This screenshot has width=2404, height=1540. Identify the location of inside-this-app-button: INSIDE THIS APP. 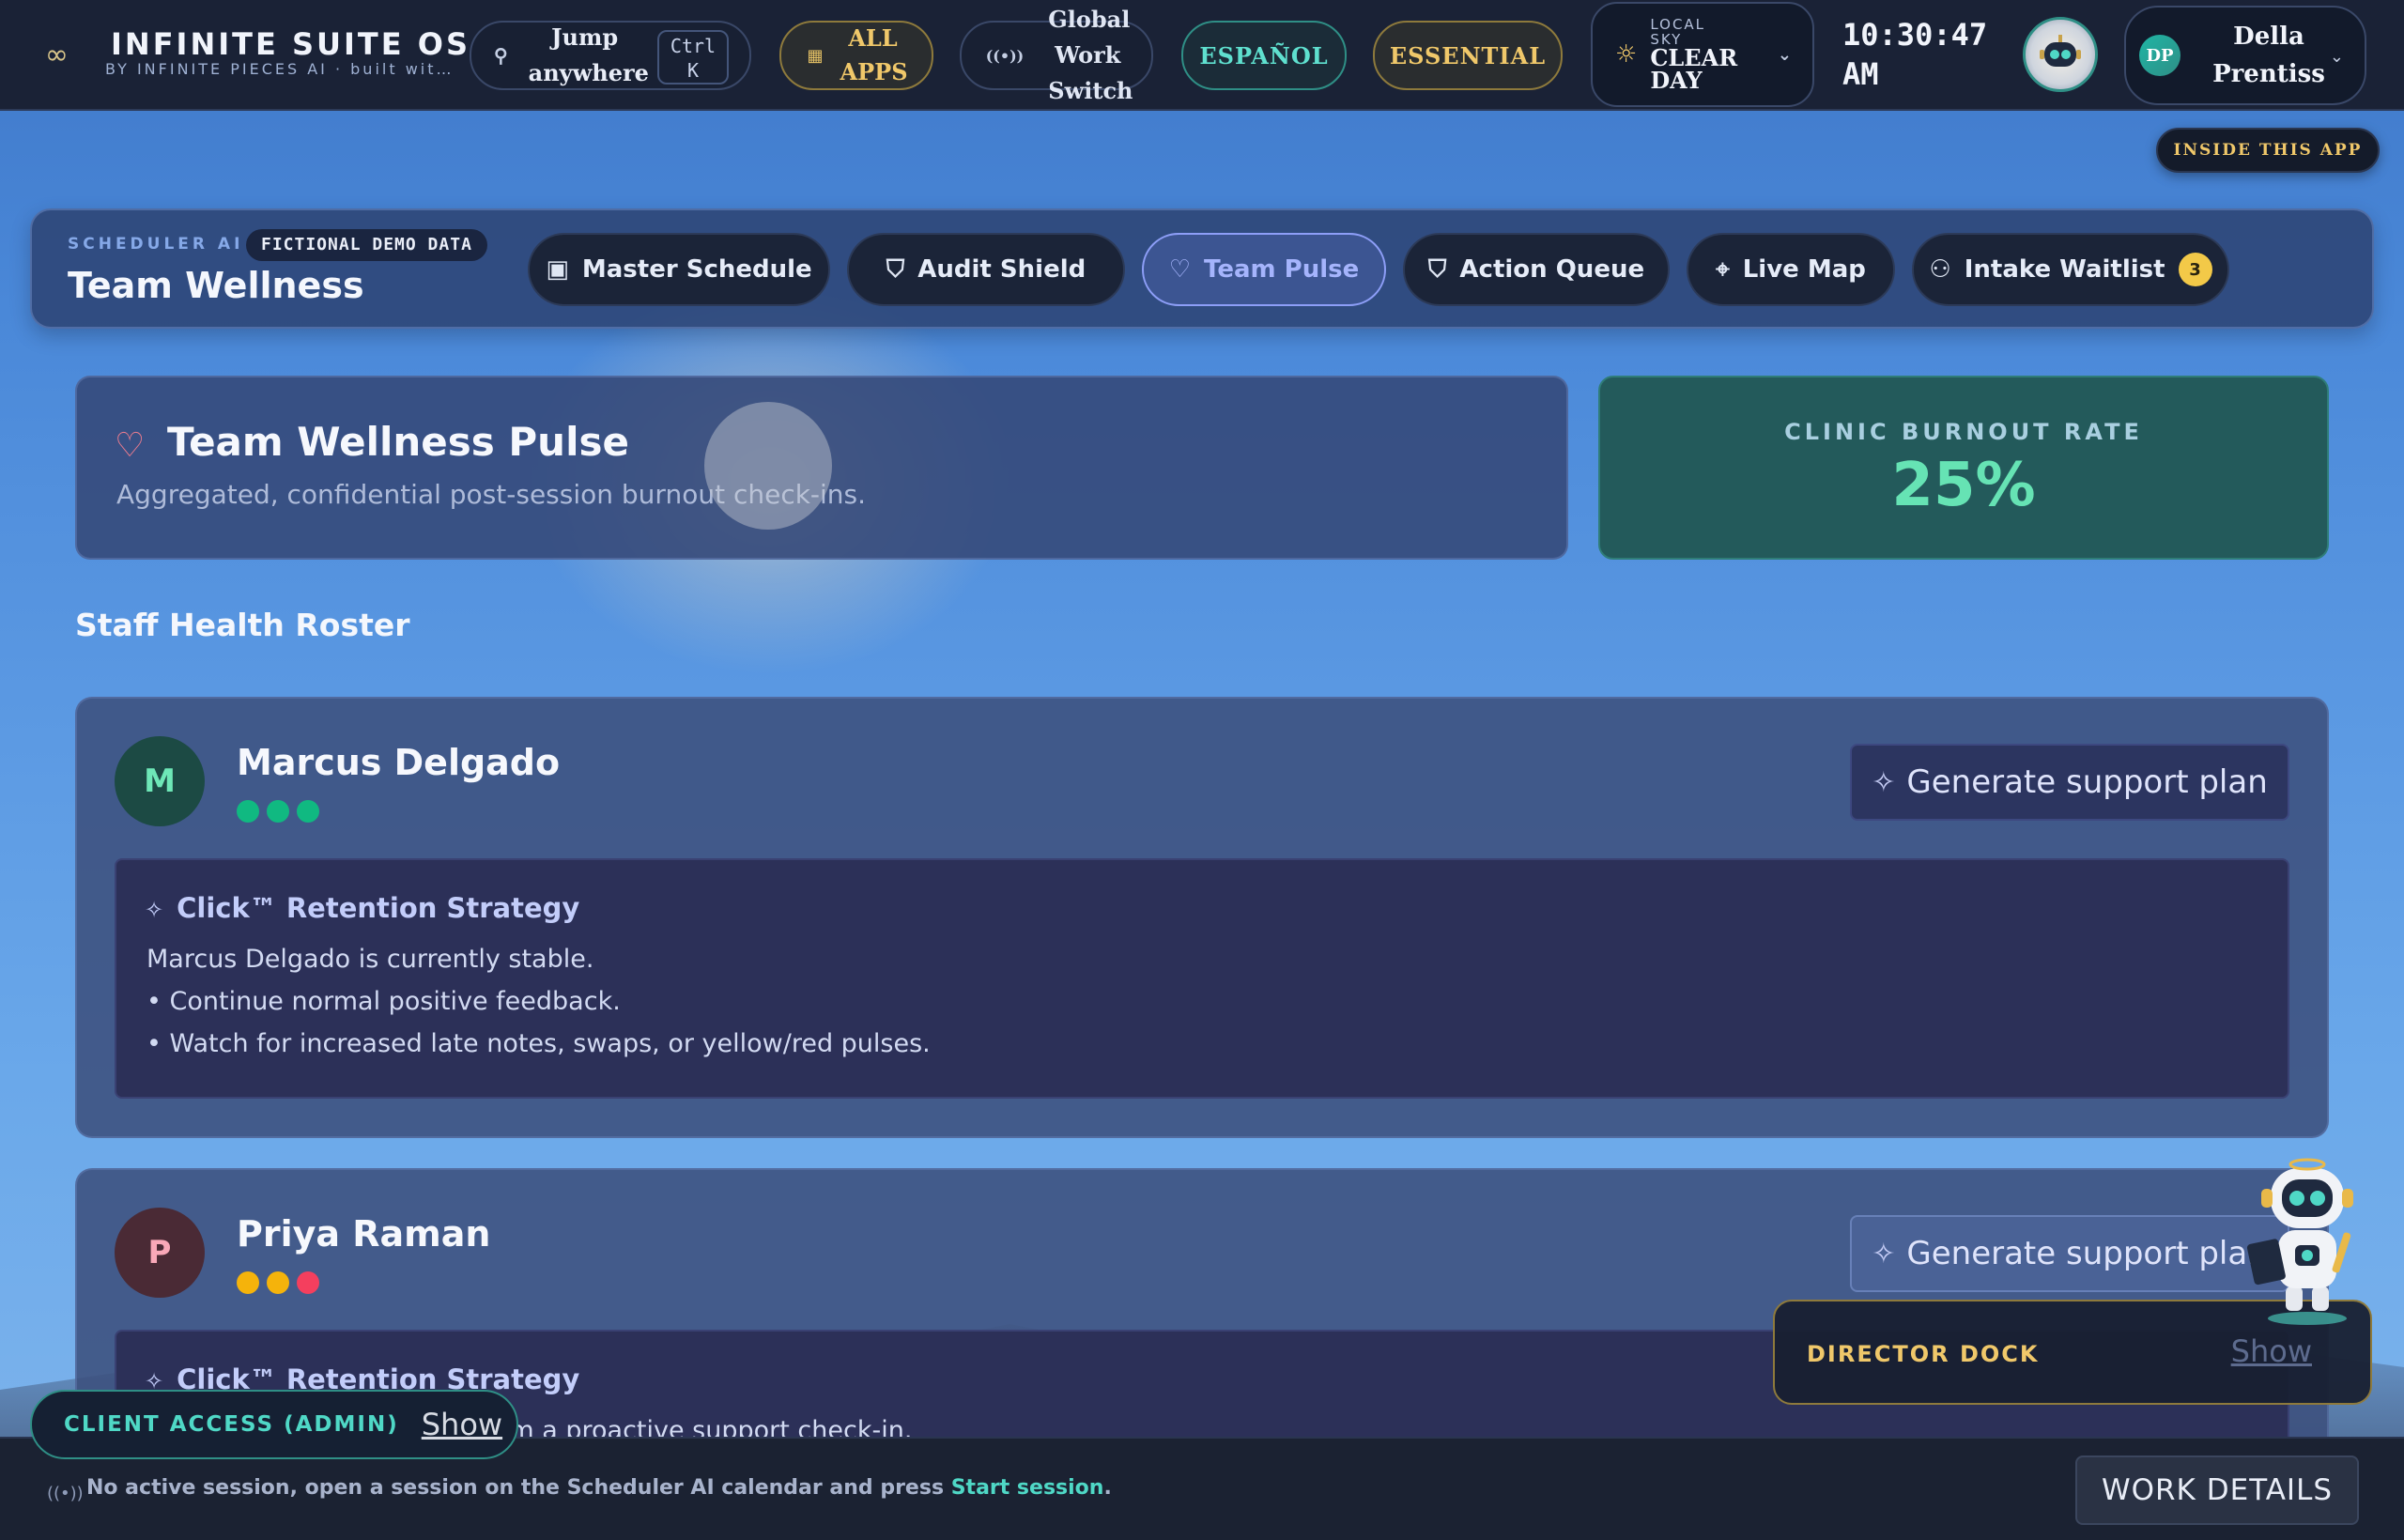
(2268, 150).